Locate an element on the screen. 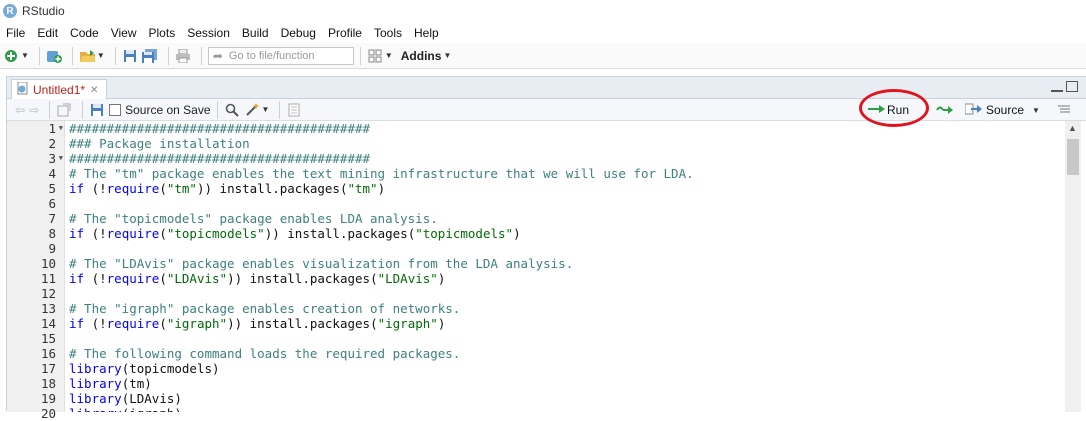  show-in-window-button is located at coordinates (64, 110).